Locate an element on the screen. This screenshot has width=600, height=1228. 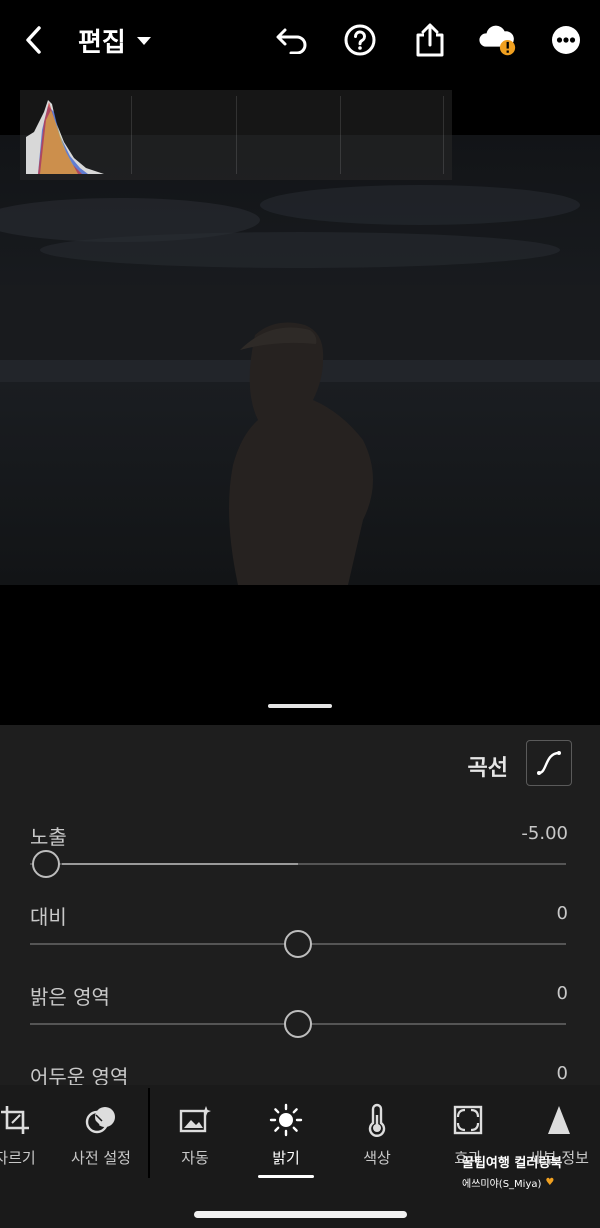
histogram is located at coordinates (236, 135).